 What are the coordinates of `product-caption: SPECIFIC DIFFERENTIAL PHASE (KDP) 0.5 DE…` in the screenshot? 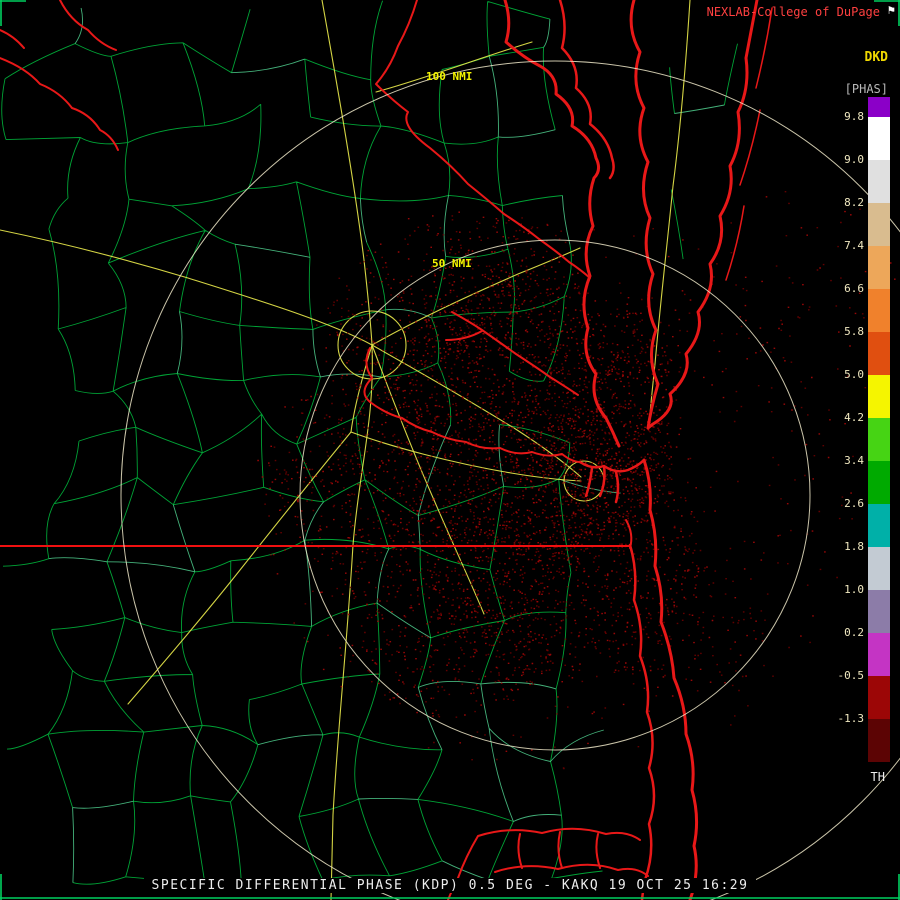 It's located at (450, 885).